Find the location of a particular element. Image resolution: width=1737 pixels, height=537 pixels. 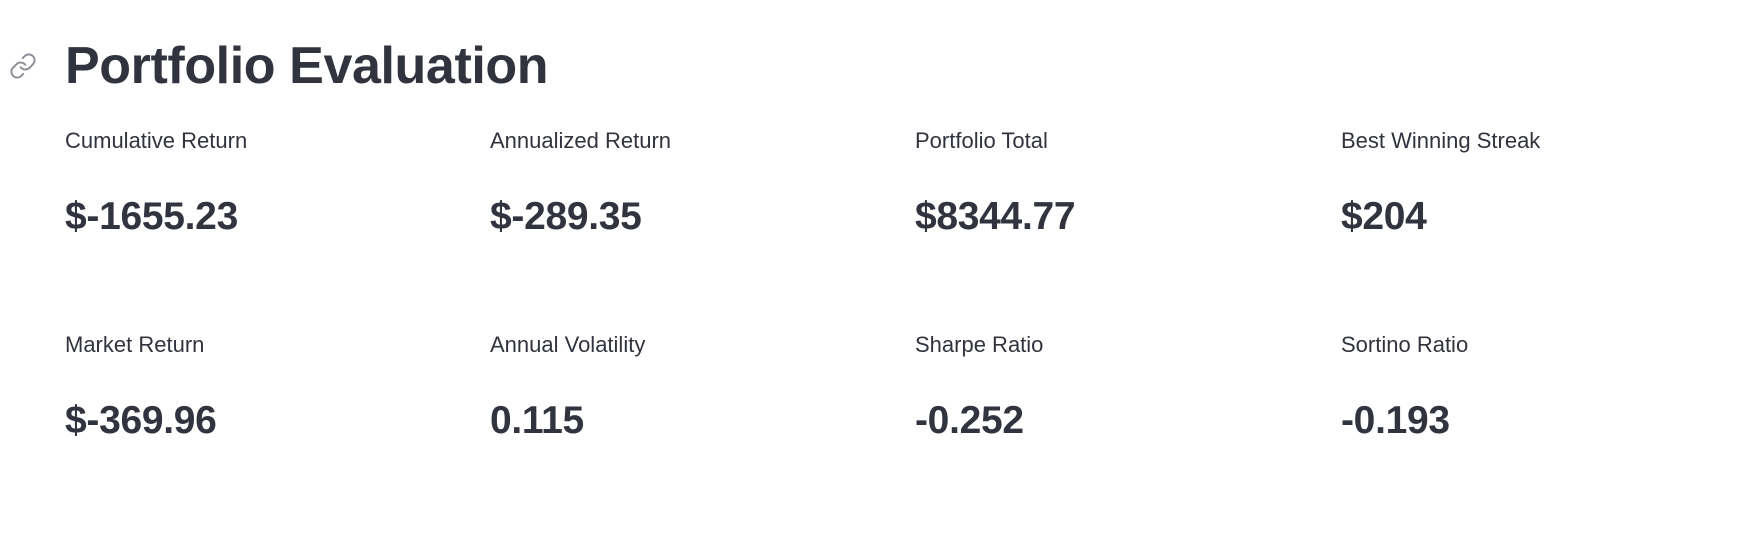

metric-value: 0.115 is located at coordinates (537, 420).